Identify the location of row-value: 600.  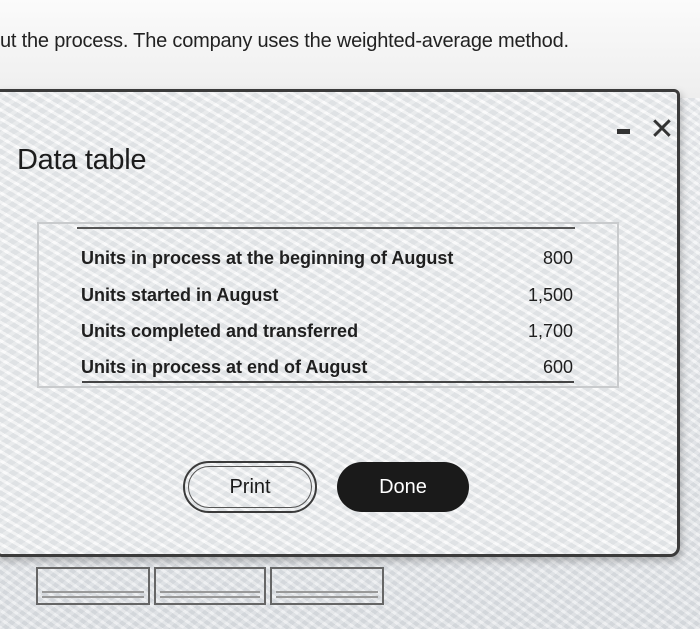
(557, 367).